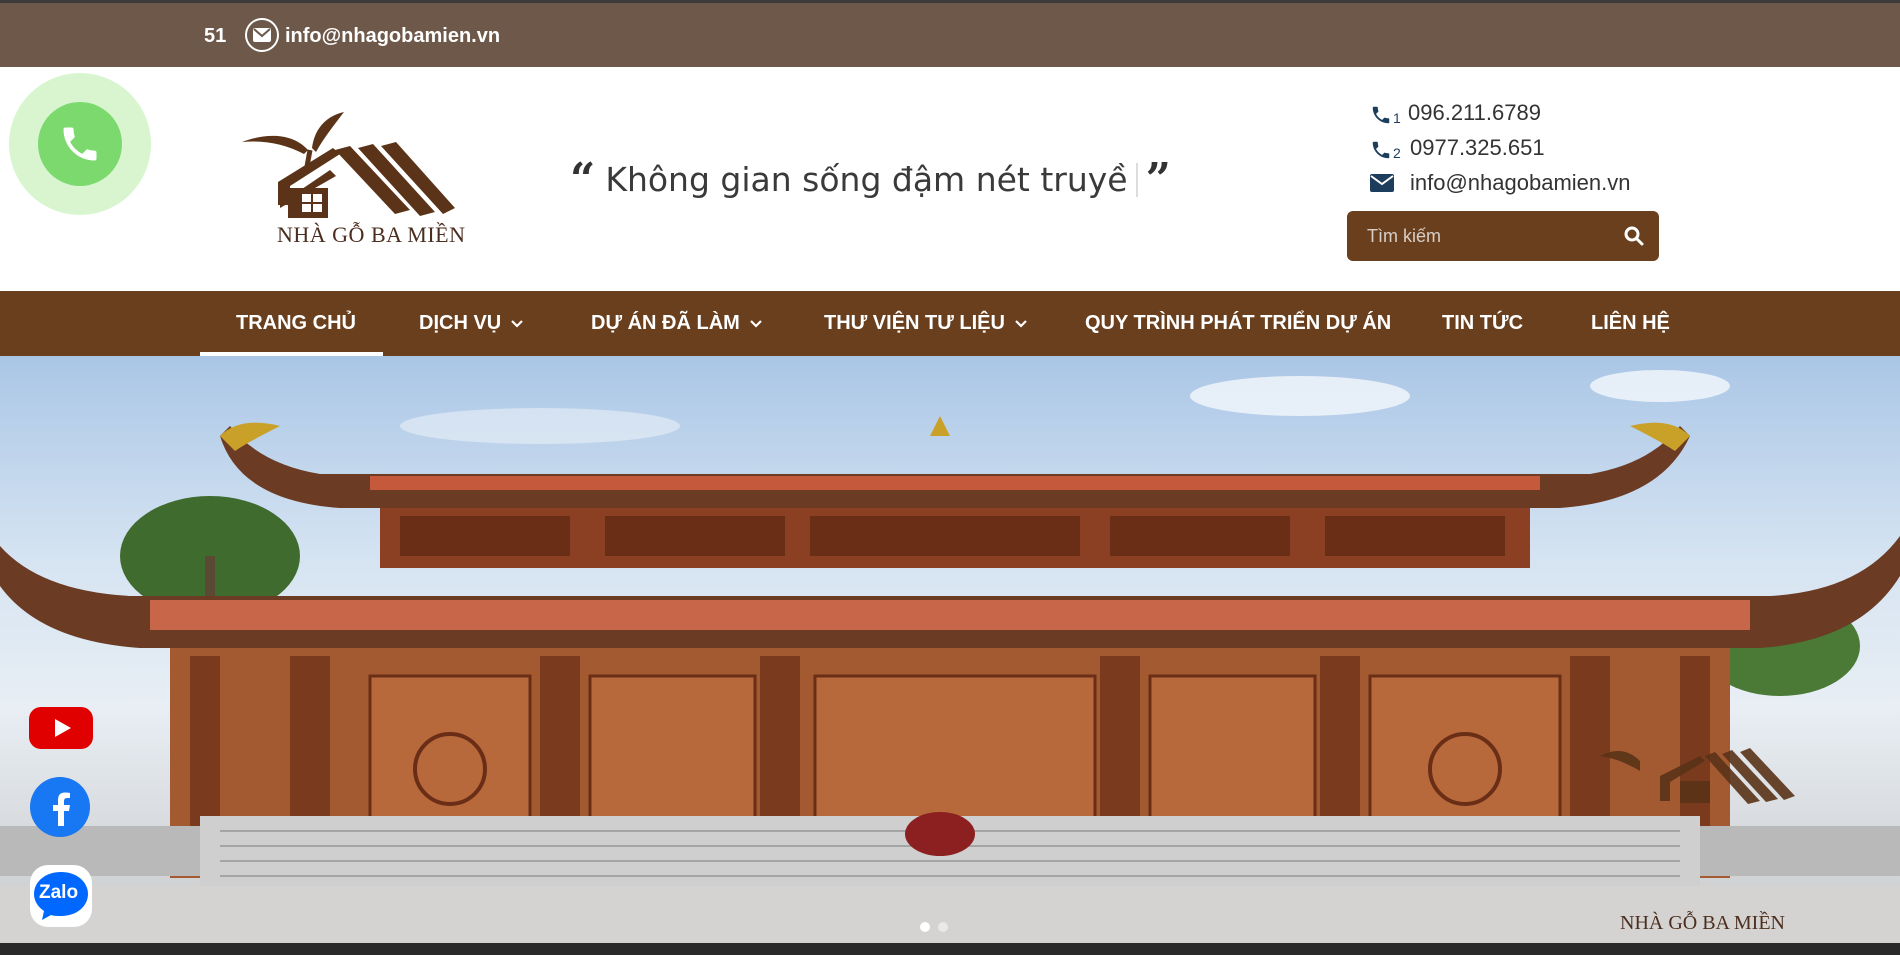 The image size is (1900, 955). What do you see at coordinates (1158, 179) in the screenshot?
I see `quote-close-icon: ”` at bounding box center [1158, 179].